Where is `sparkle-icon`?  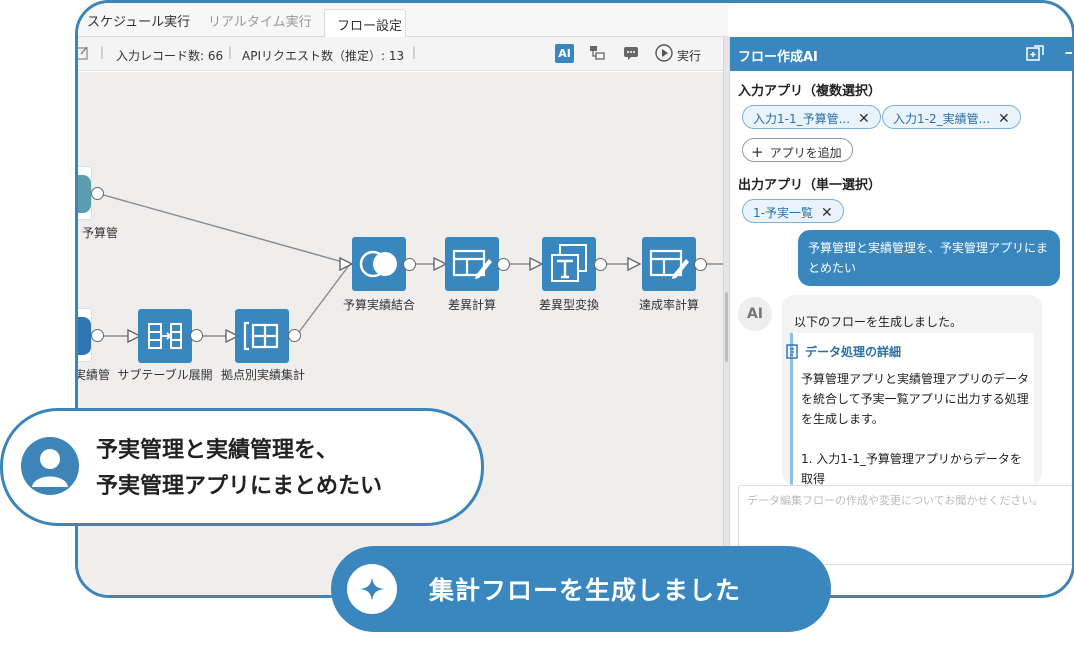 sparkle-icon is located at coordinates (372, 589).